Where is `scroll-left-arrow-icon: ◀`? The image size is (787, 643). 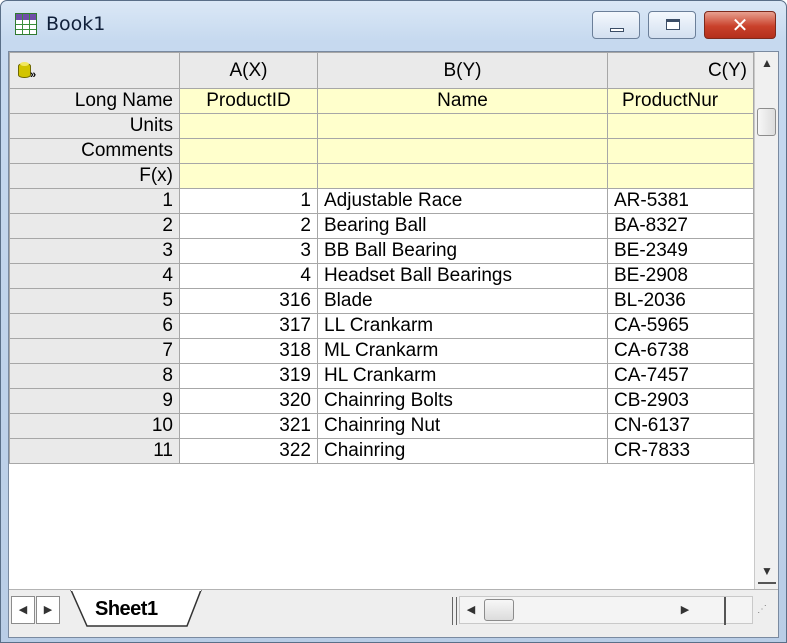 scroll-left-arrow-icon: ◀ is located at coordinates (471, 610).